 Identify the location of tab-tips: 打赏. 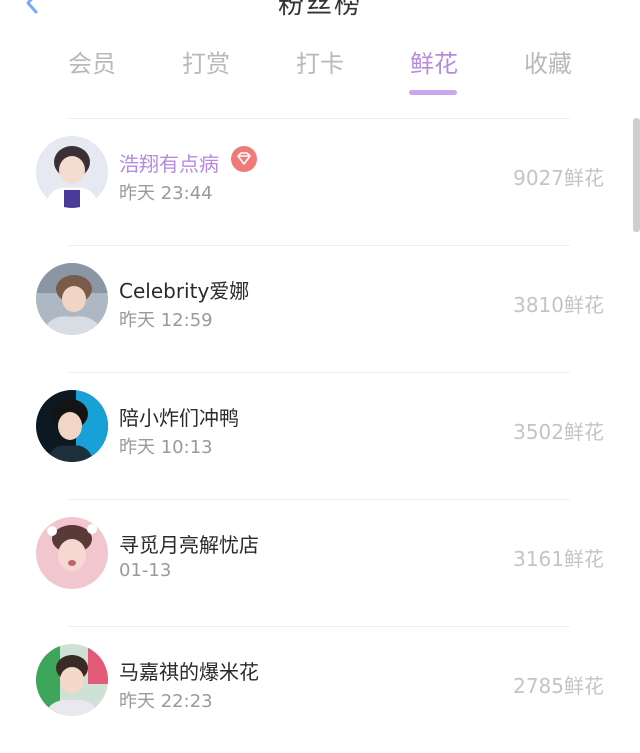
(206, 61).